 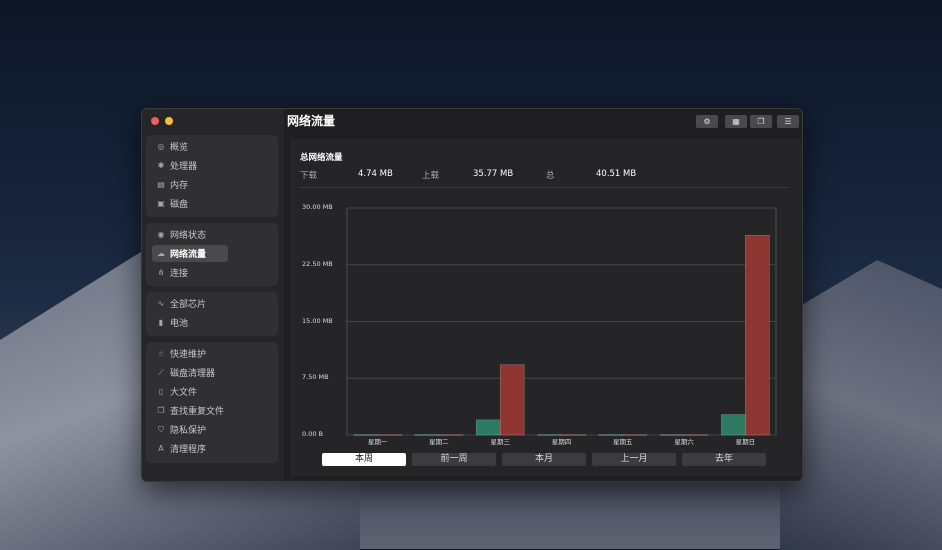 What do you see at coordinates (161, 184) in the screenshot?
I see `memory-icon: ▤` at bounding box center [161, 184].